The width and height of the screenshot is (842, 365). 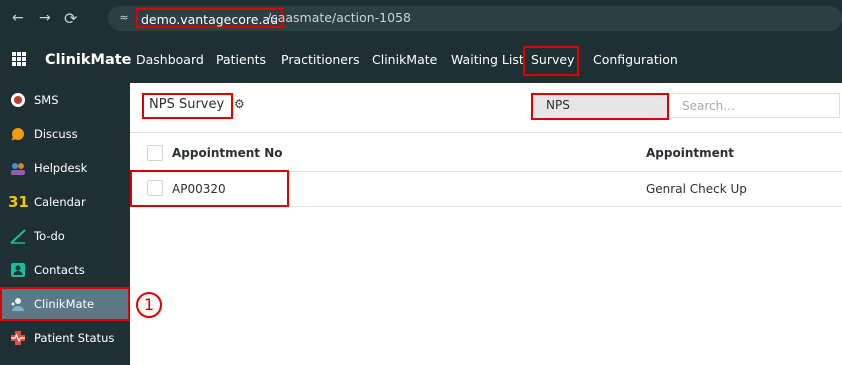 What do you see at coordinates (635, 60) in the screenshot?
I see `menu-configuration: Configuration` at bounding box center [635, 60].